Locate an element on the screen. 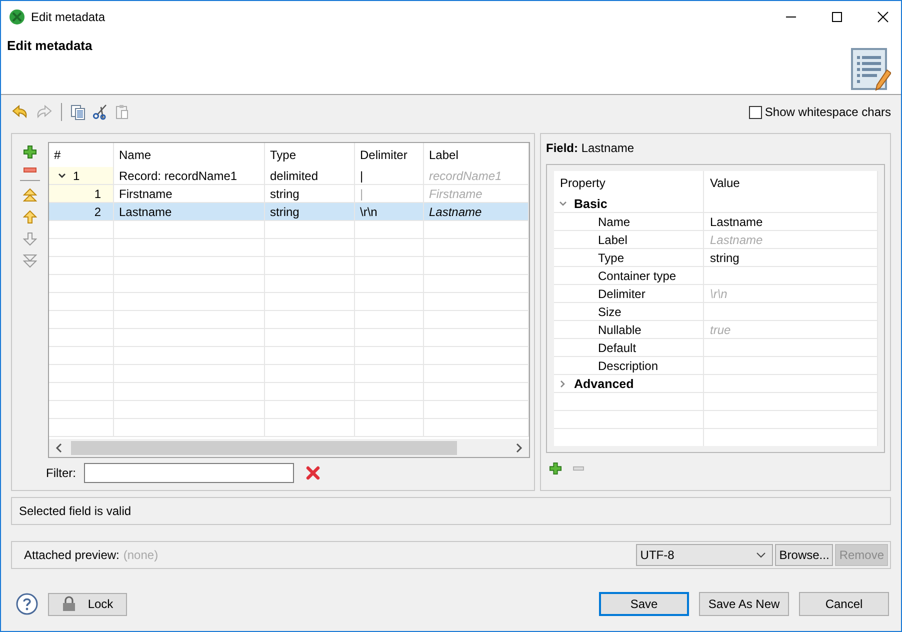 The width and height of the screenshot is (902, 632). property-name: Default is located at coordinates (629, 348).